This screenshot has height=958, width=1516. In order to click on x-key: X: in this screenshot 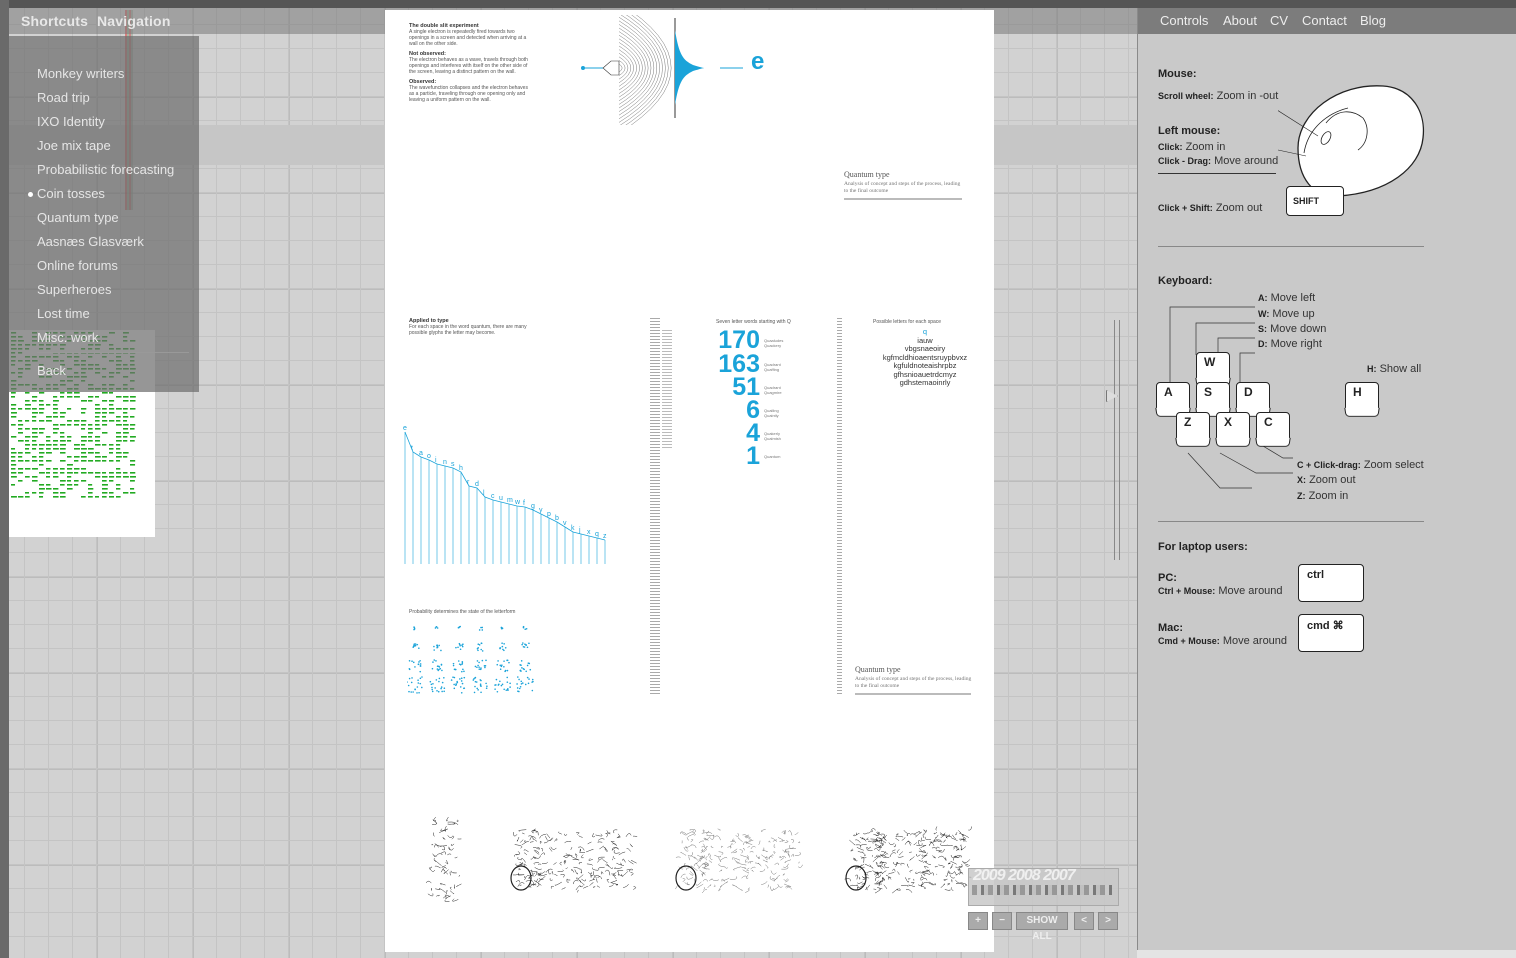, I will do `click(1301, 480)`.